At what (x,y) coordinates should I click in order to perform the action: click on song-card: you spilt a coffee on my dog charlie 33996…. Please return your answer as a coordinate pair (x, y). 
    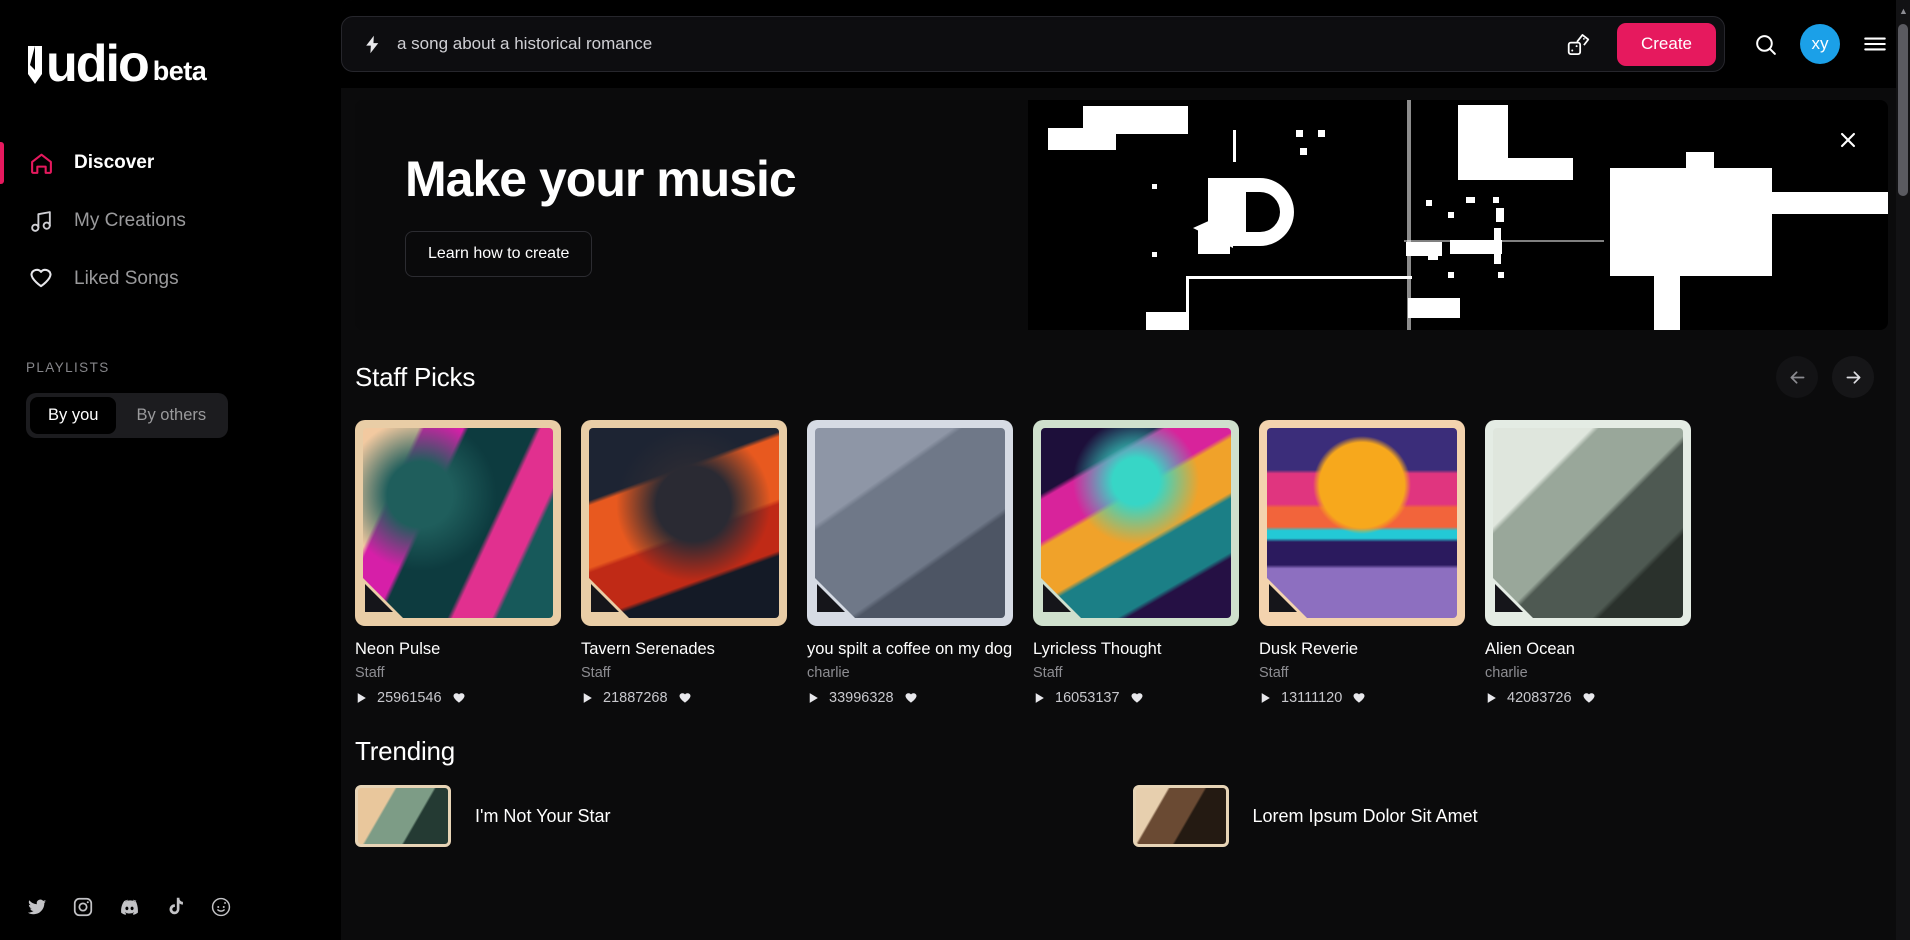
    Looking at the image, I should click on (910, 563).